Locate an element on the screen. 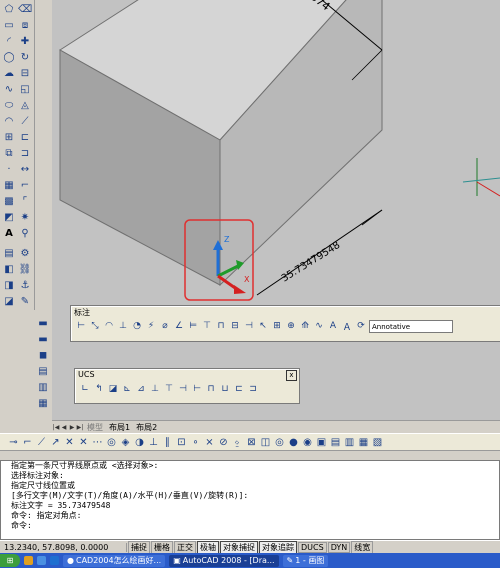 The height and width of the screenshot is (568, 500). snap-tangent-icon: ◑ is located at coordinates (139, 442).